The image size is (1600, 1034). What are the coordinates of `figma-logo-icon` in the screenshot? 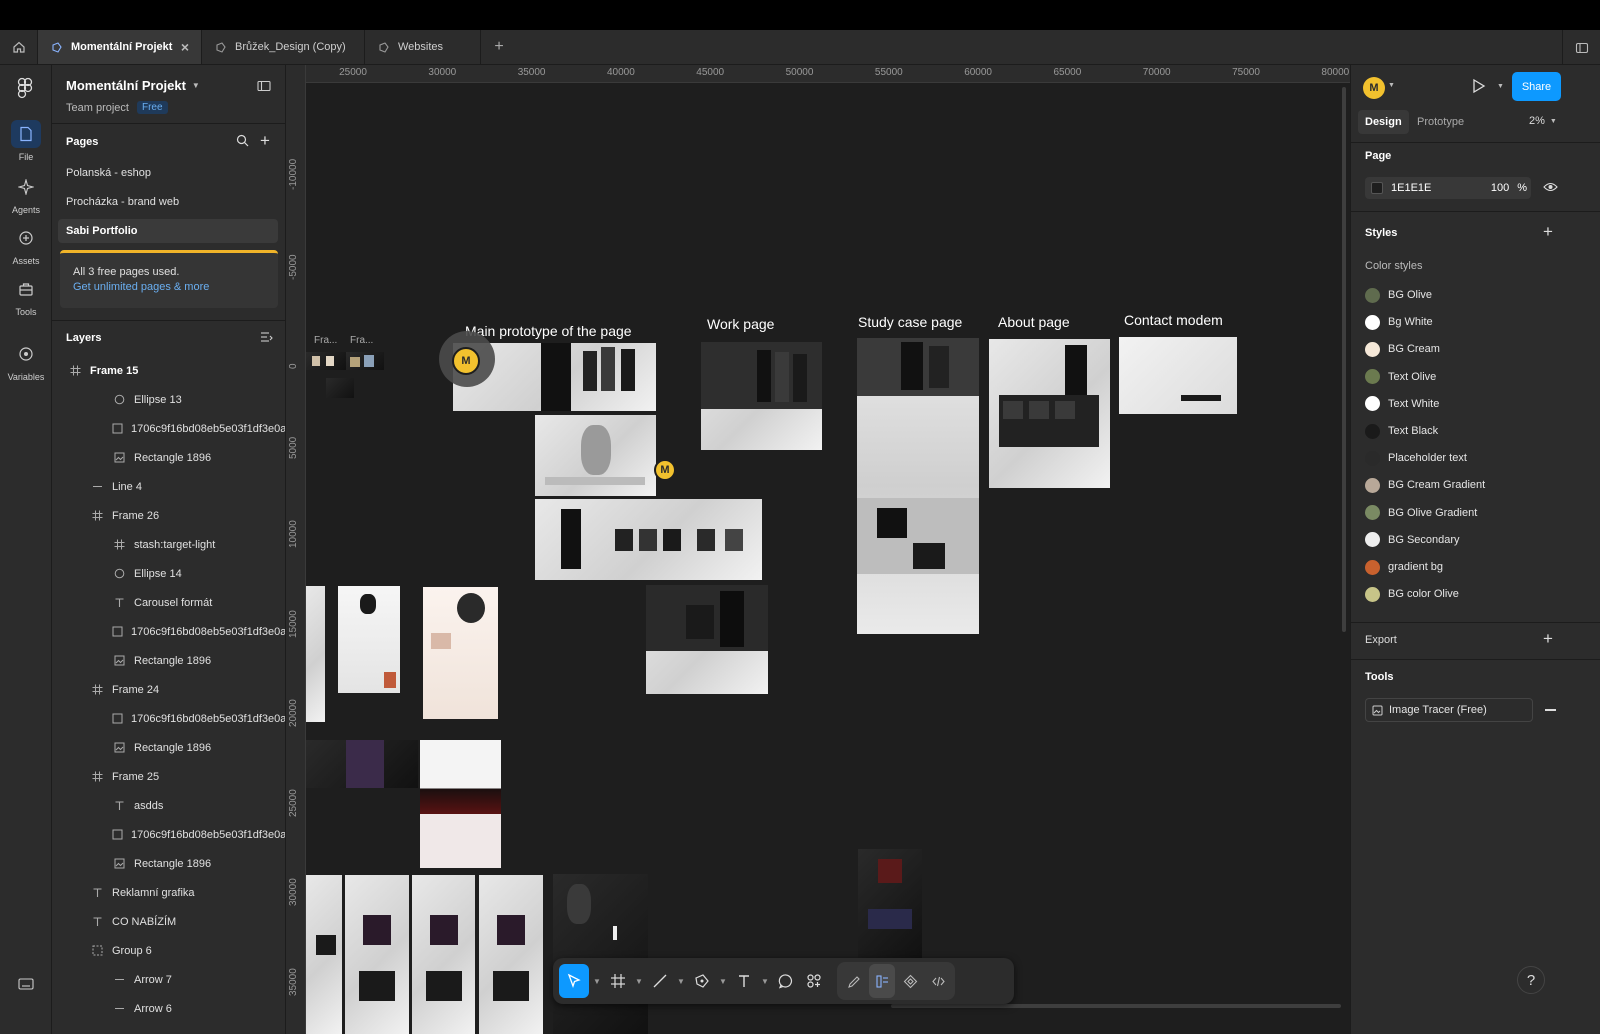 It's located at (25, 89).